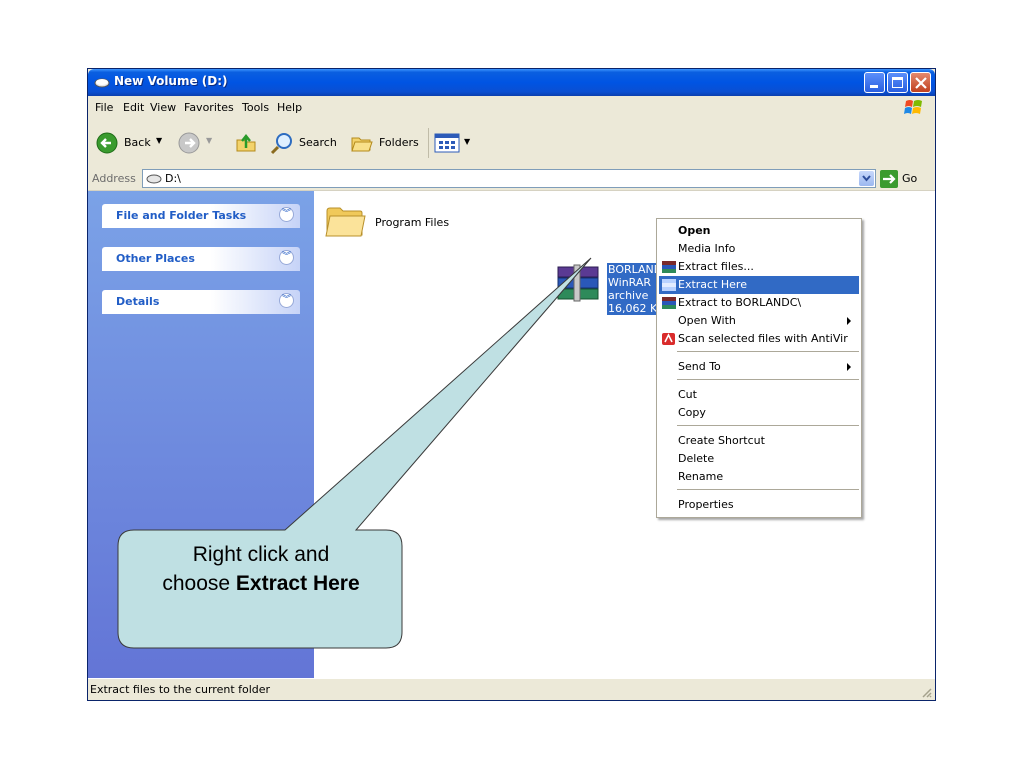  Describe the element at coordinates (199, 583) in the screenshot. I see `callout-line2-prefix: choose` at that location.